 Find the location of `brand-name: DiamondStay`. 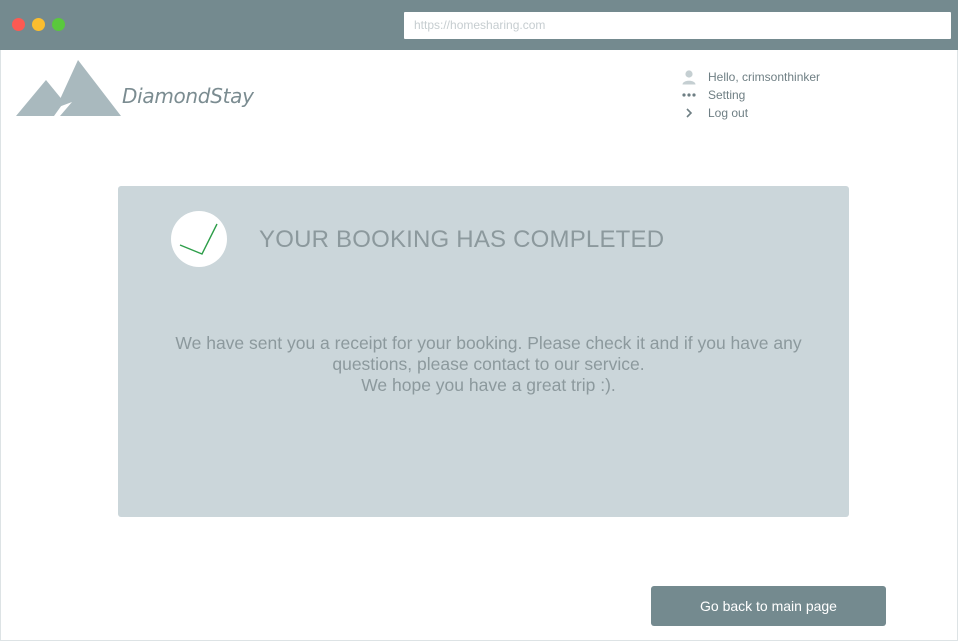

brand-name: DiamondStay is located at coordinates (188, 96).